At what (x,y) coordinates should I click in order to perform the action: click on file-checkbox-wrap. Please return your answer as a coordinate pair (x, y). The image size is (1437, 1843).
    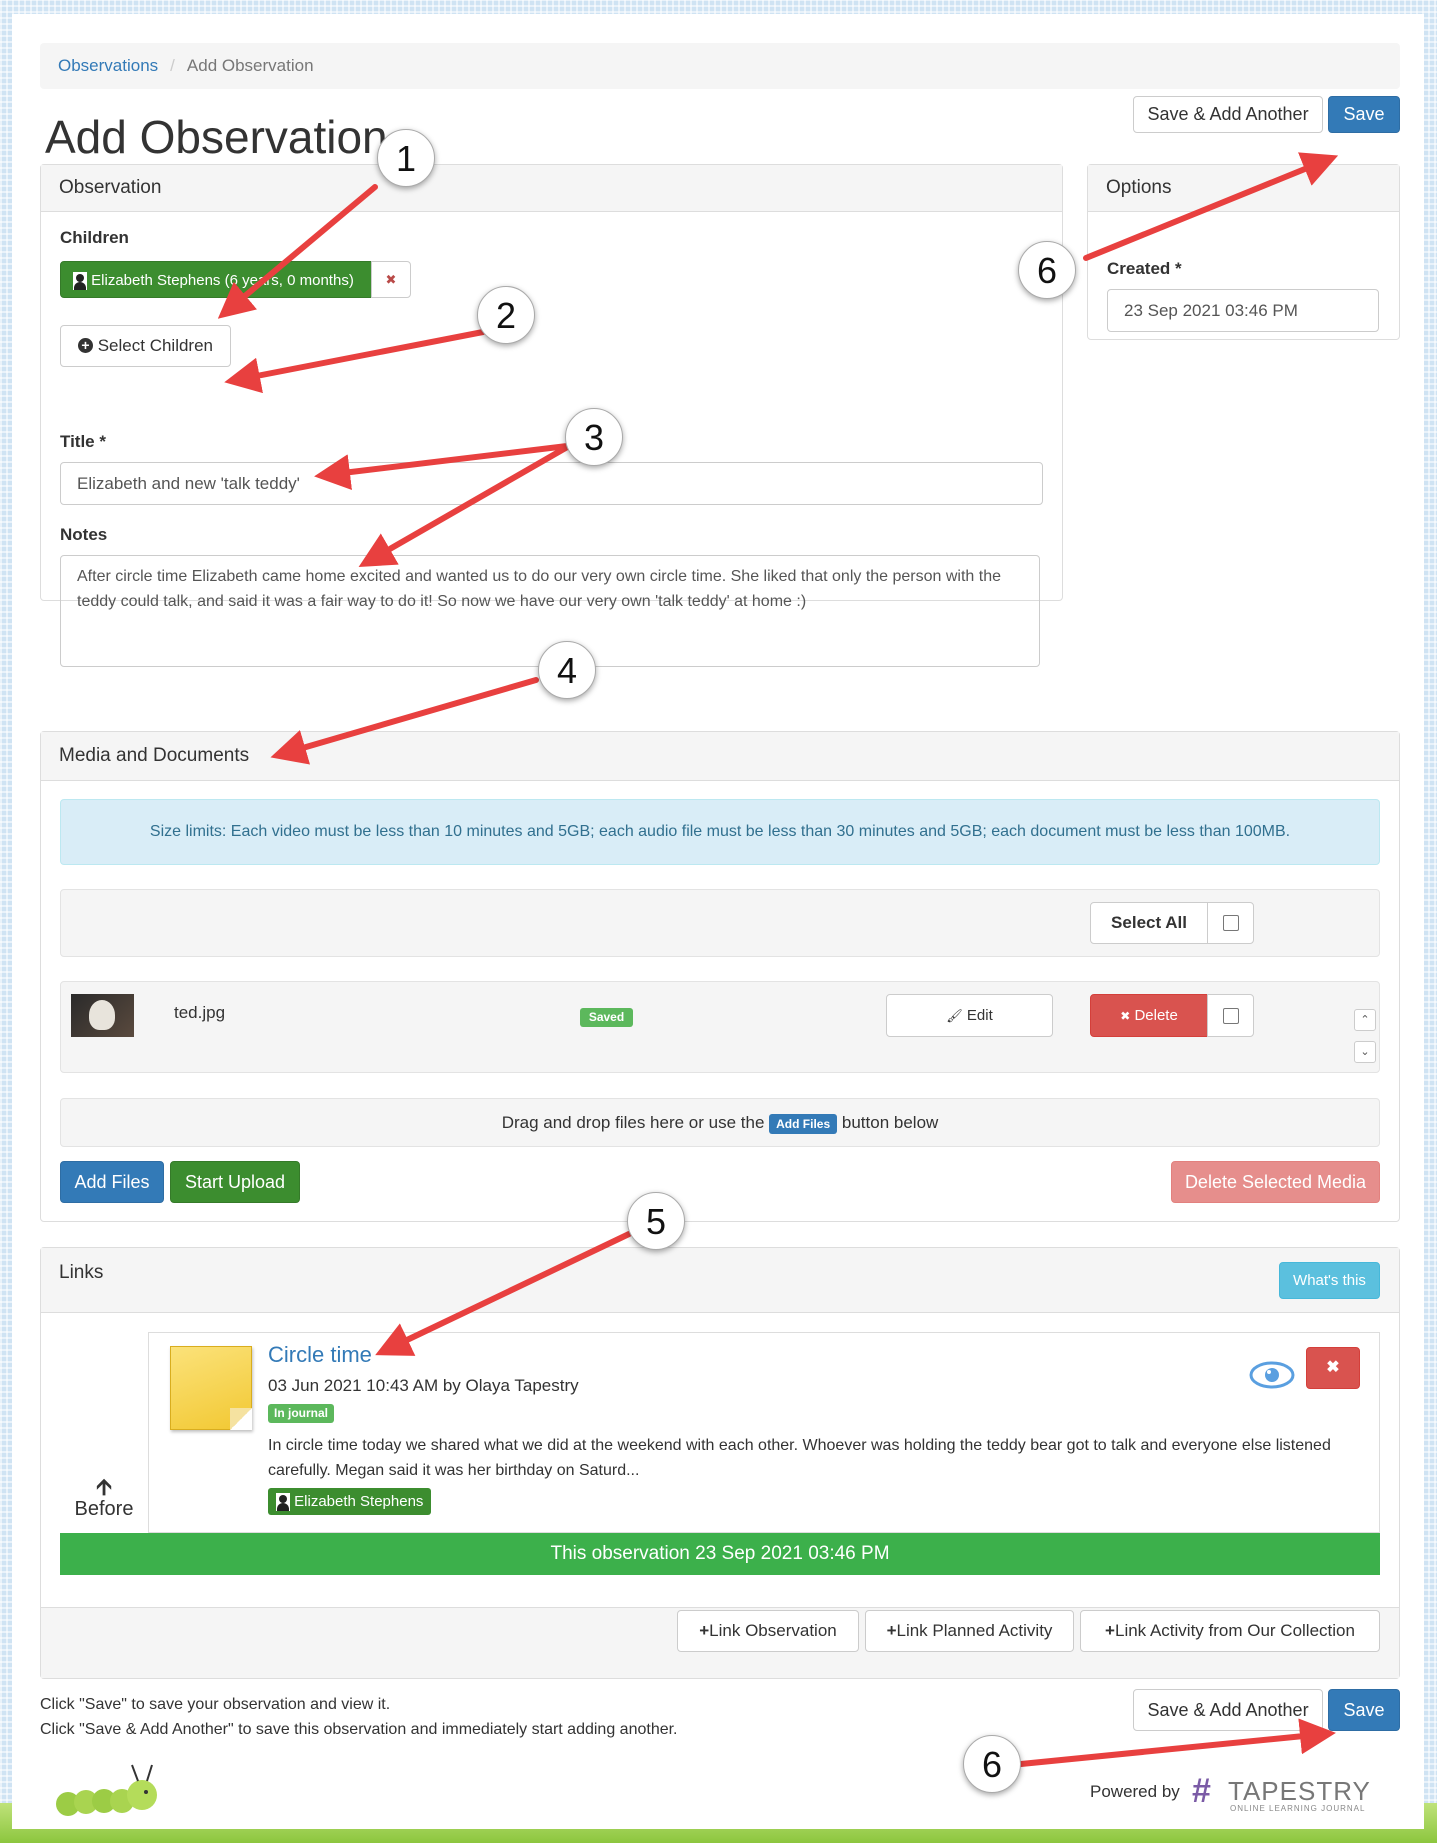
    Looking at the image, I should click on (1230, 1015).